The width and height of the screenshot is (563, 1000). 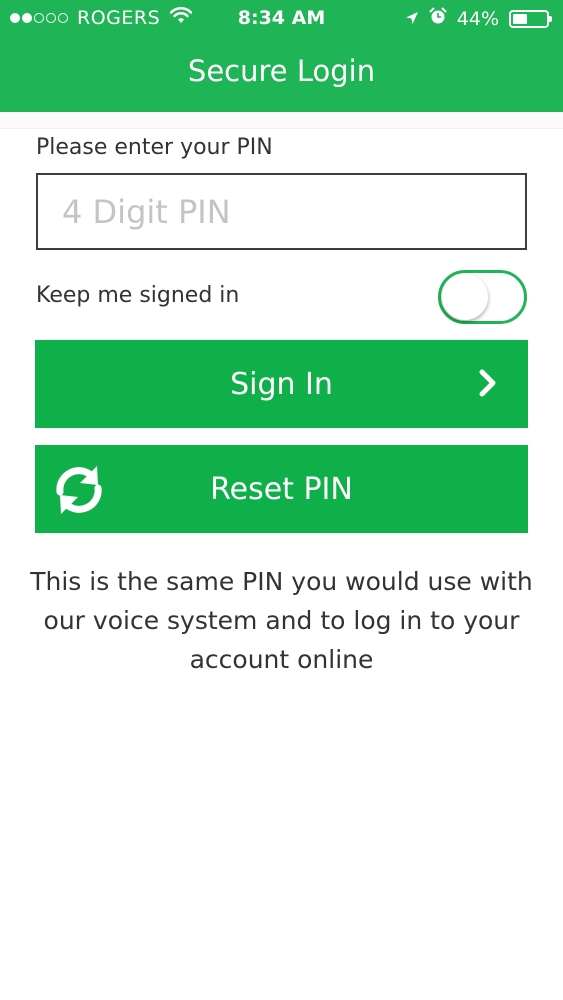 I want to click on status-right: 44%, so click(x=479, y=18).